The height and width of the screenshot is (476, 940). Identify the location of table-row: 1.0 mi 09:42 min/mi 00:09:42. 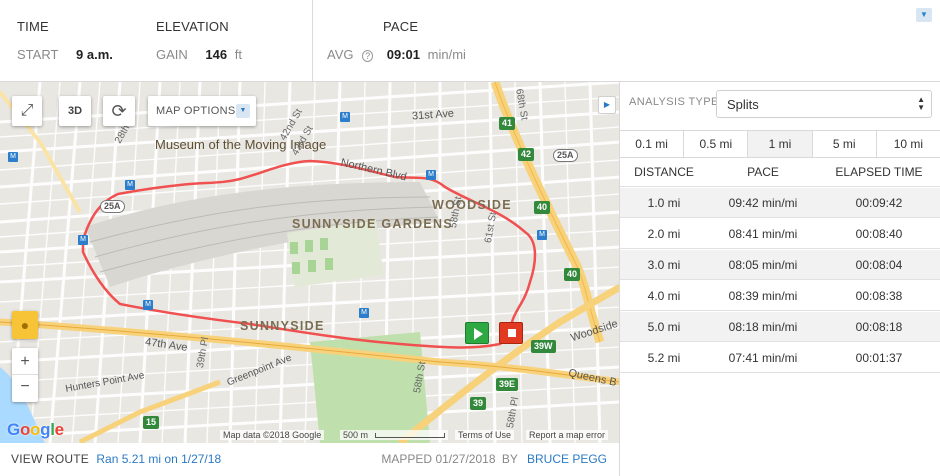
(780, 203).